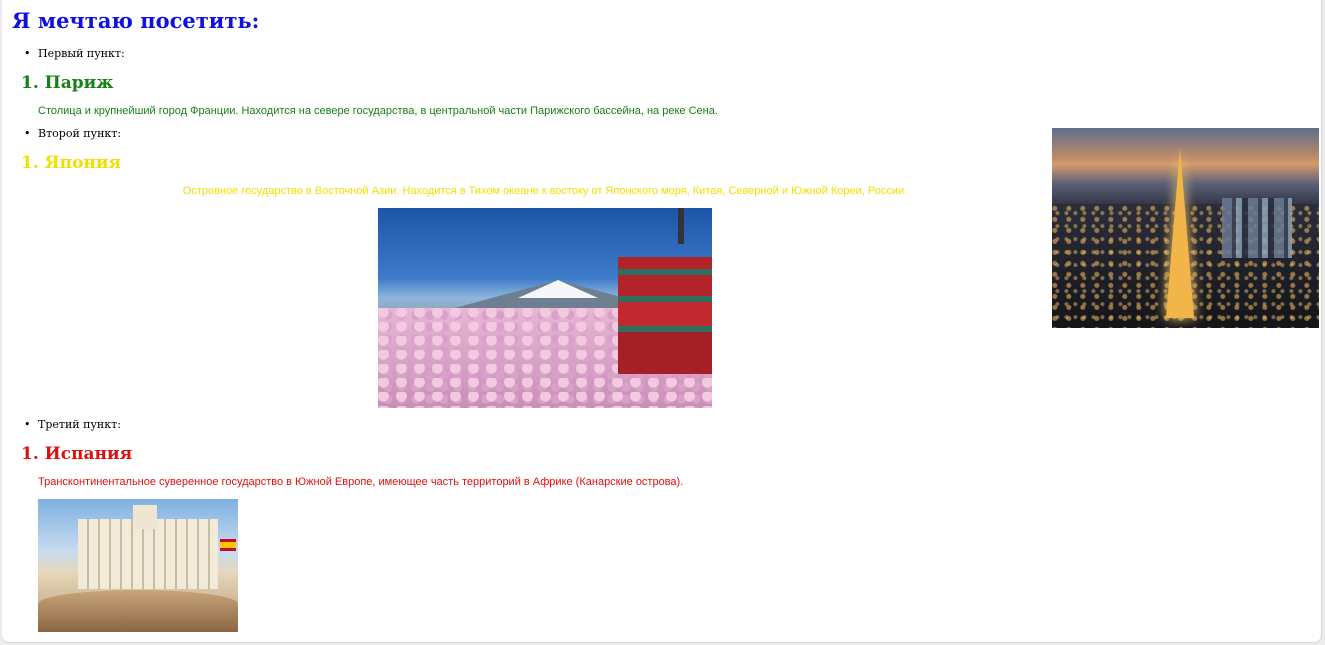  I want to click on heading-text: Париж, so click(79, 83).